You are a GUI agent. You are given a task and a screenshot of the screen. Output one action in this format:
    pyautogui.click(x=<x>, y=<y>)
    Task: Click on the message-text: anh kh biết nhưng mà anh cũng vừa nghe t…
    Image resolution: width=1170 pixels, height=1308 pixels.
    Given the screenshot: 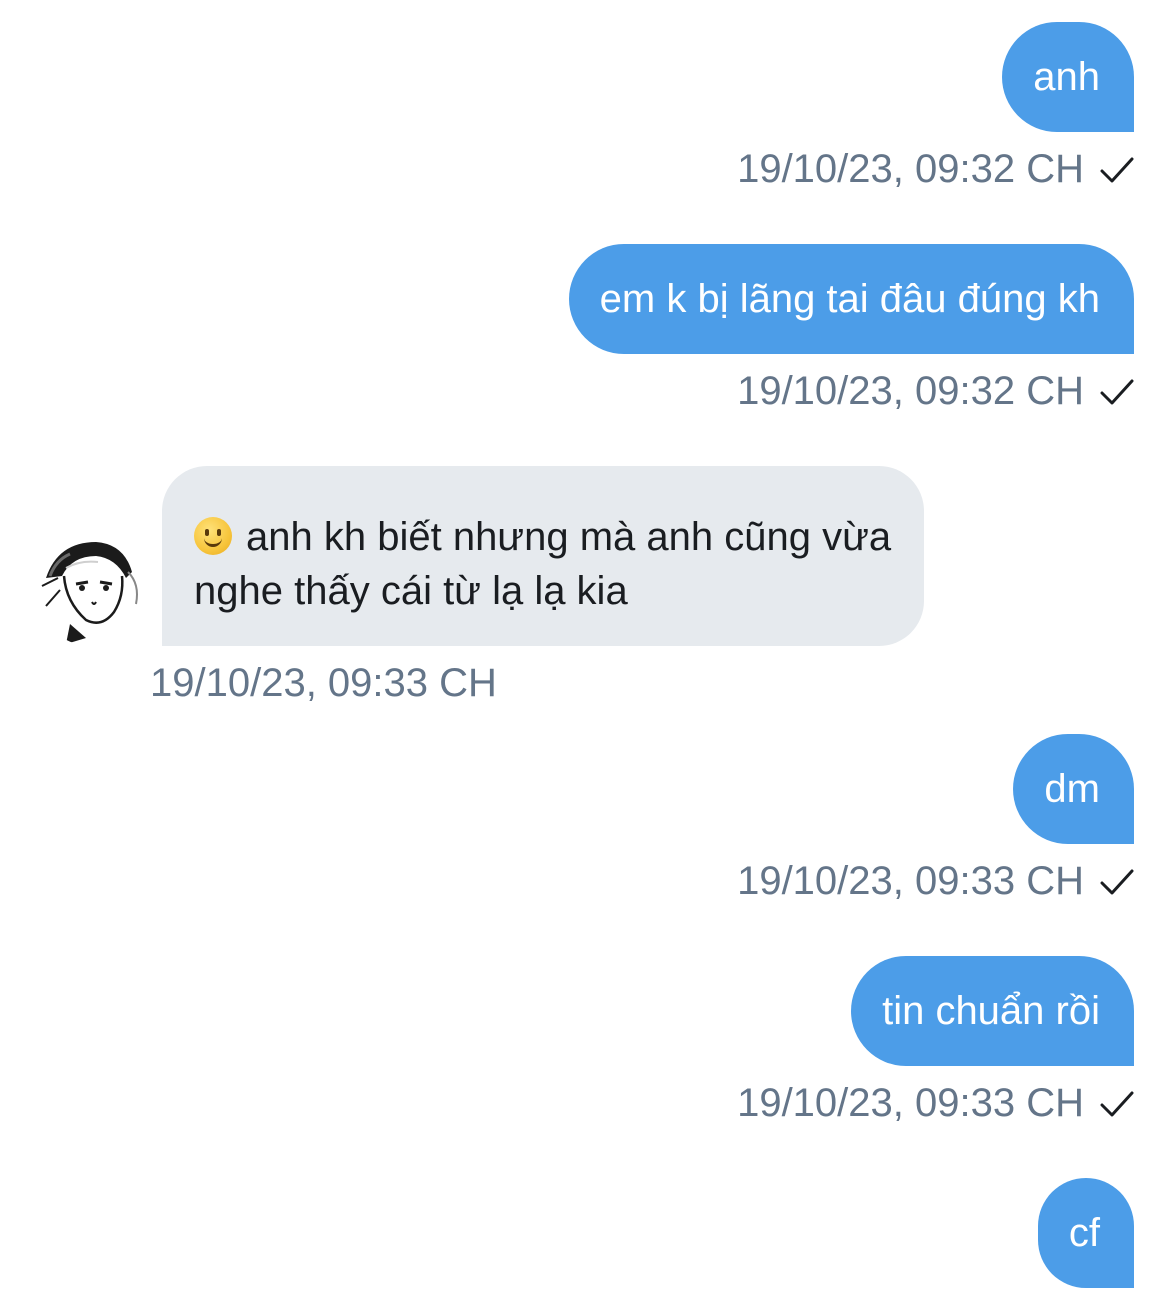 What is the action you would take?
    pyautogui.click(x=543, y=564)
    